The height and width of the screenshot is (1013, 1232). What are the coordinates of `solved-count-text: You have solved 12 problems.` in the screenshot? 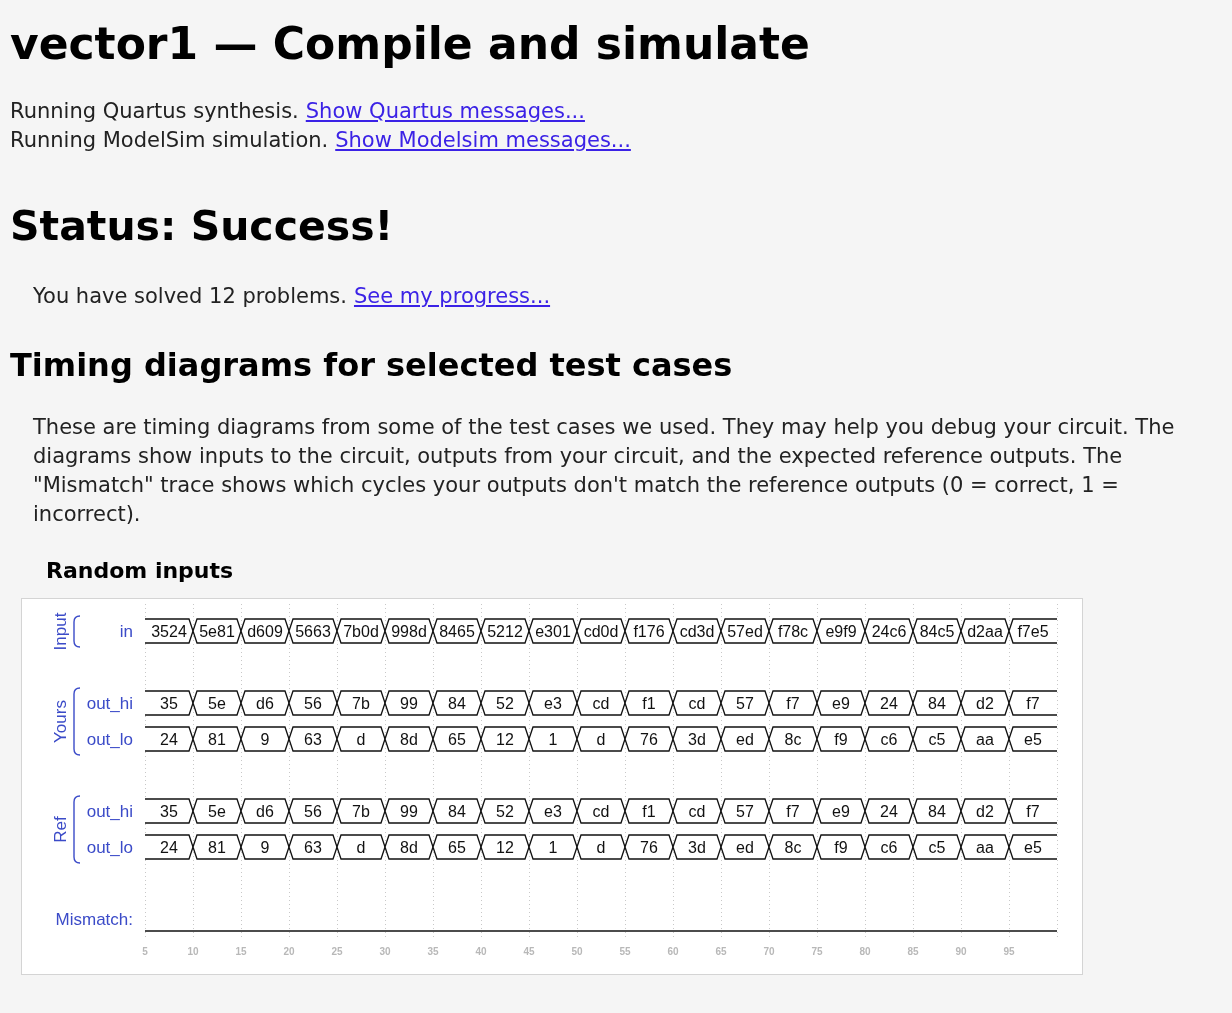 It's located at (190, 296).